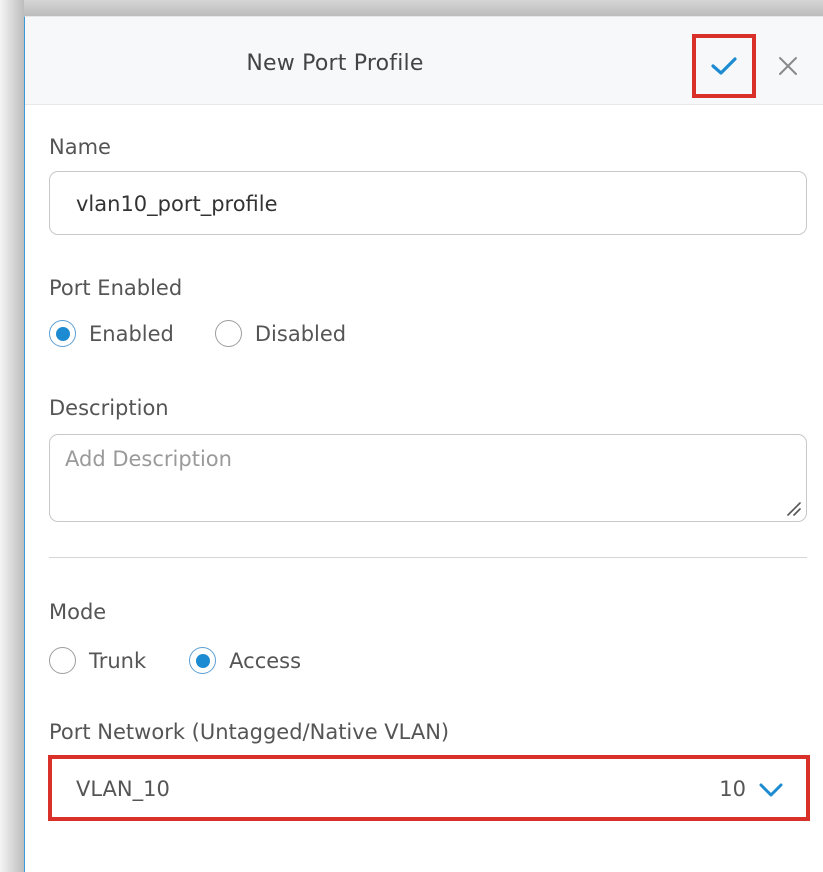 The height and width of the screenshot is (872, 823). Describe the element at coordinates (131, 334) in the screenshot. I see `radio-enabled-label: Enabled` at that location.